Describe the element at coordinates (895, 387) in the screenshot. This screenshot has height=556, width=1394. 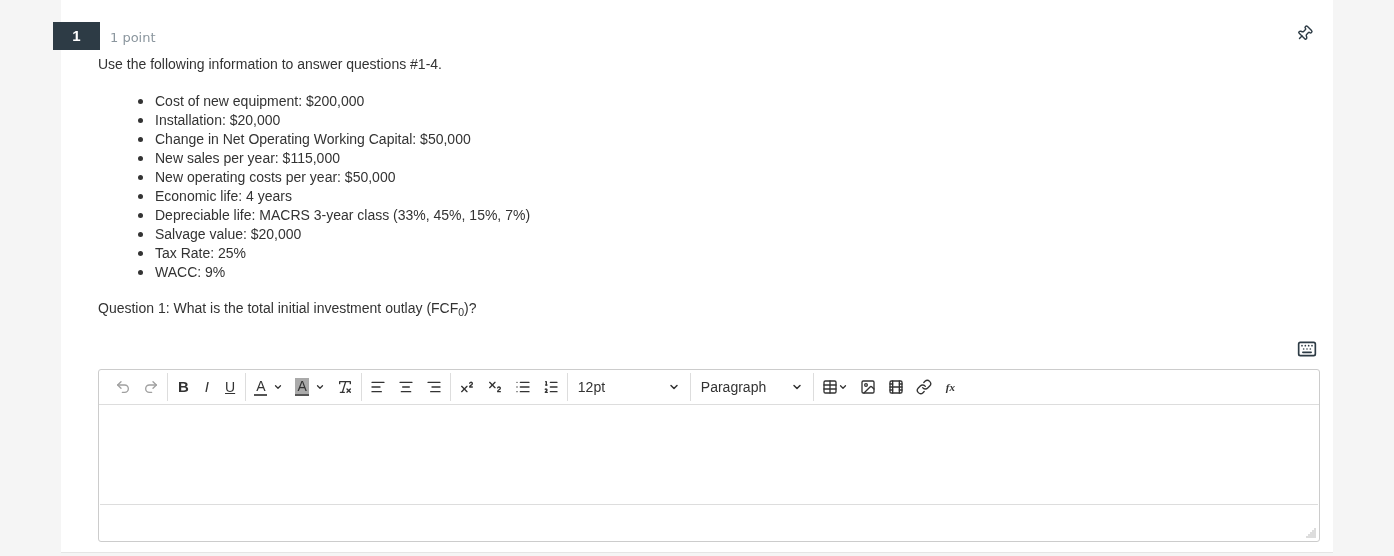
I see `film-icon` at that location.